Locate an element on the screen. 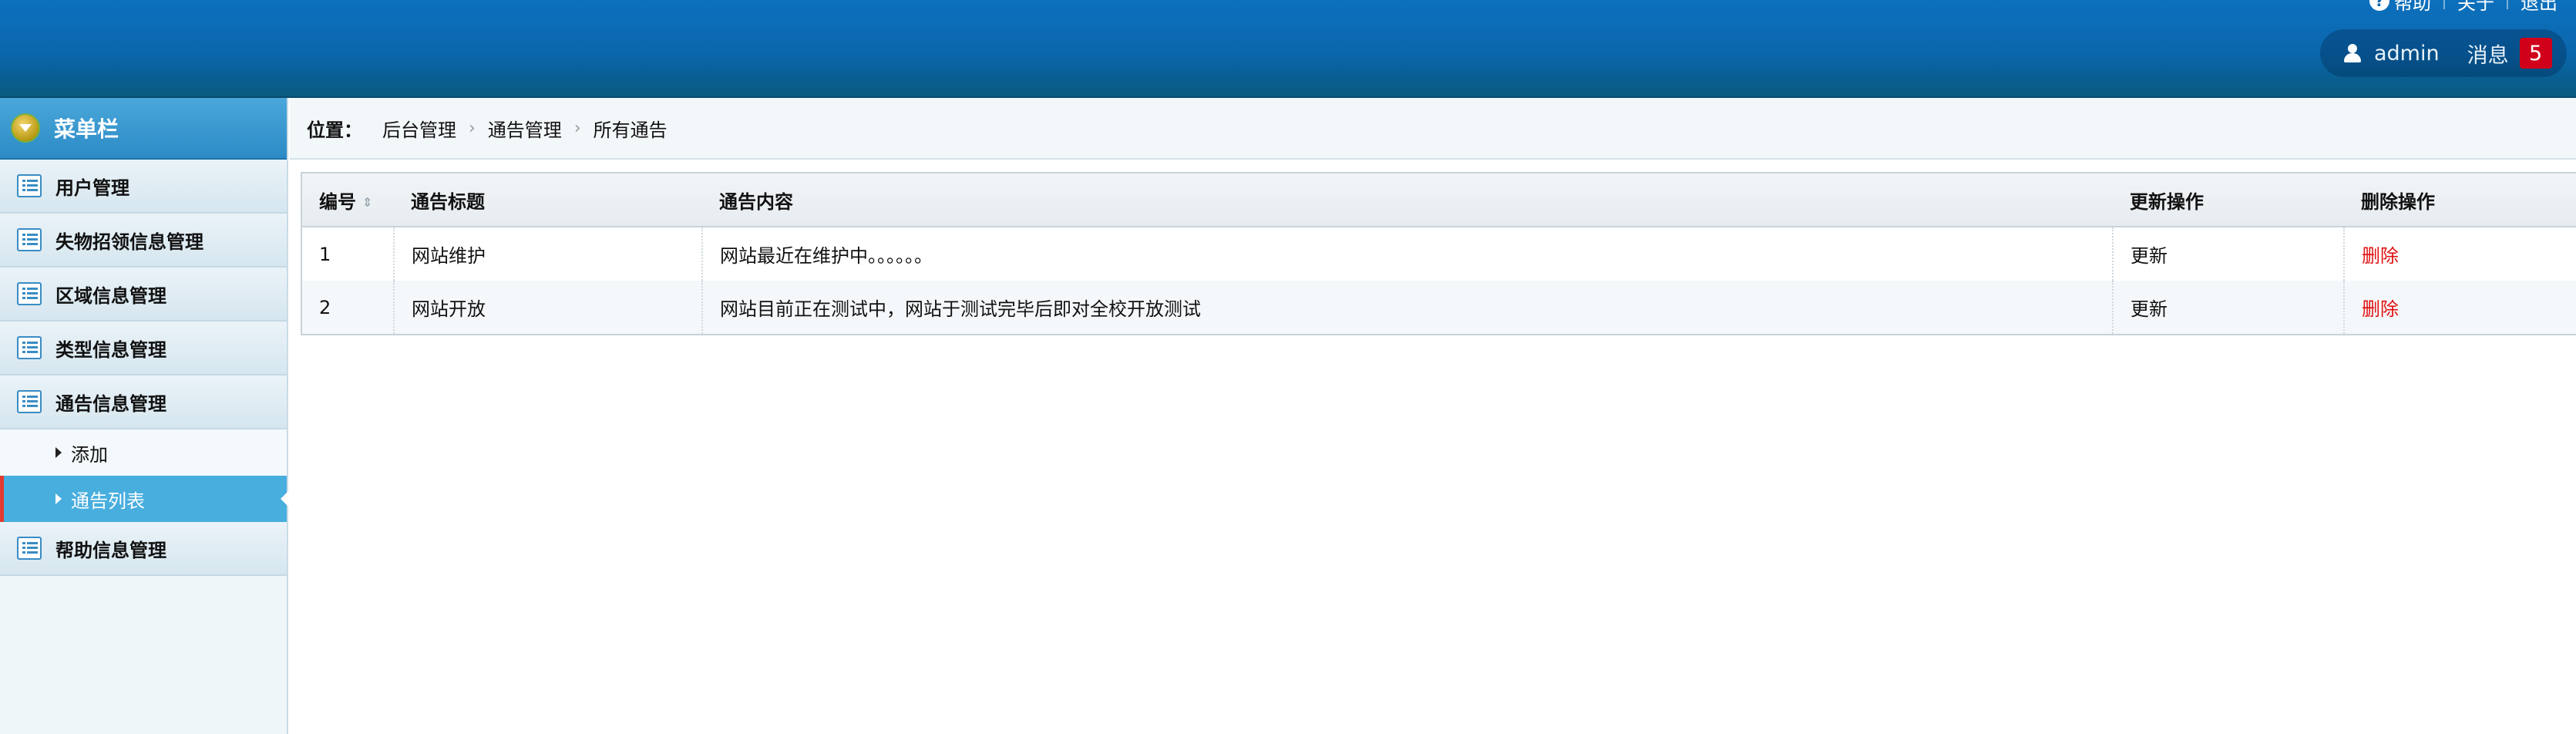  sidebar-item-notice-list: 通告列表 is located at coordinates (144, 499).